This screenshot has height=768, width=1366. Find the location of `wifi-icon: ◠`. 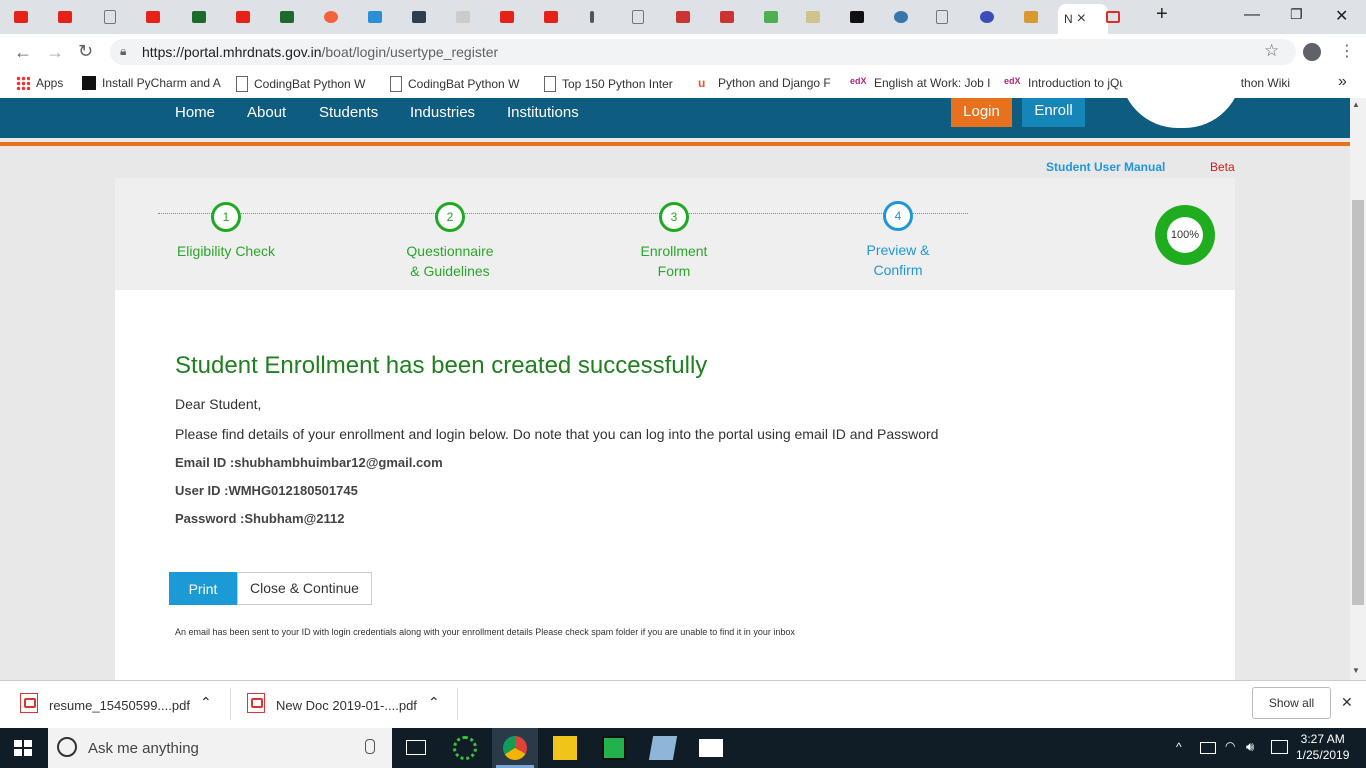

wifi-icon: ◠ is located at coordinates (1230, 746).